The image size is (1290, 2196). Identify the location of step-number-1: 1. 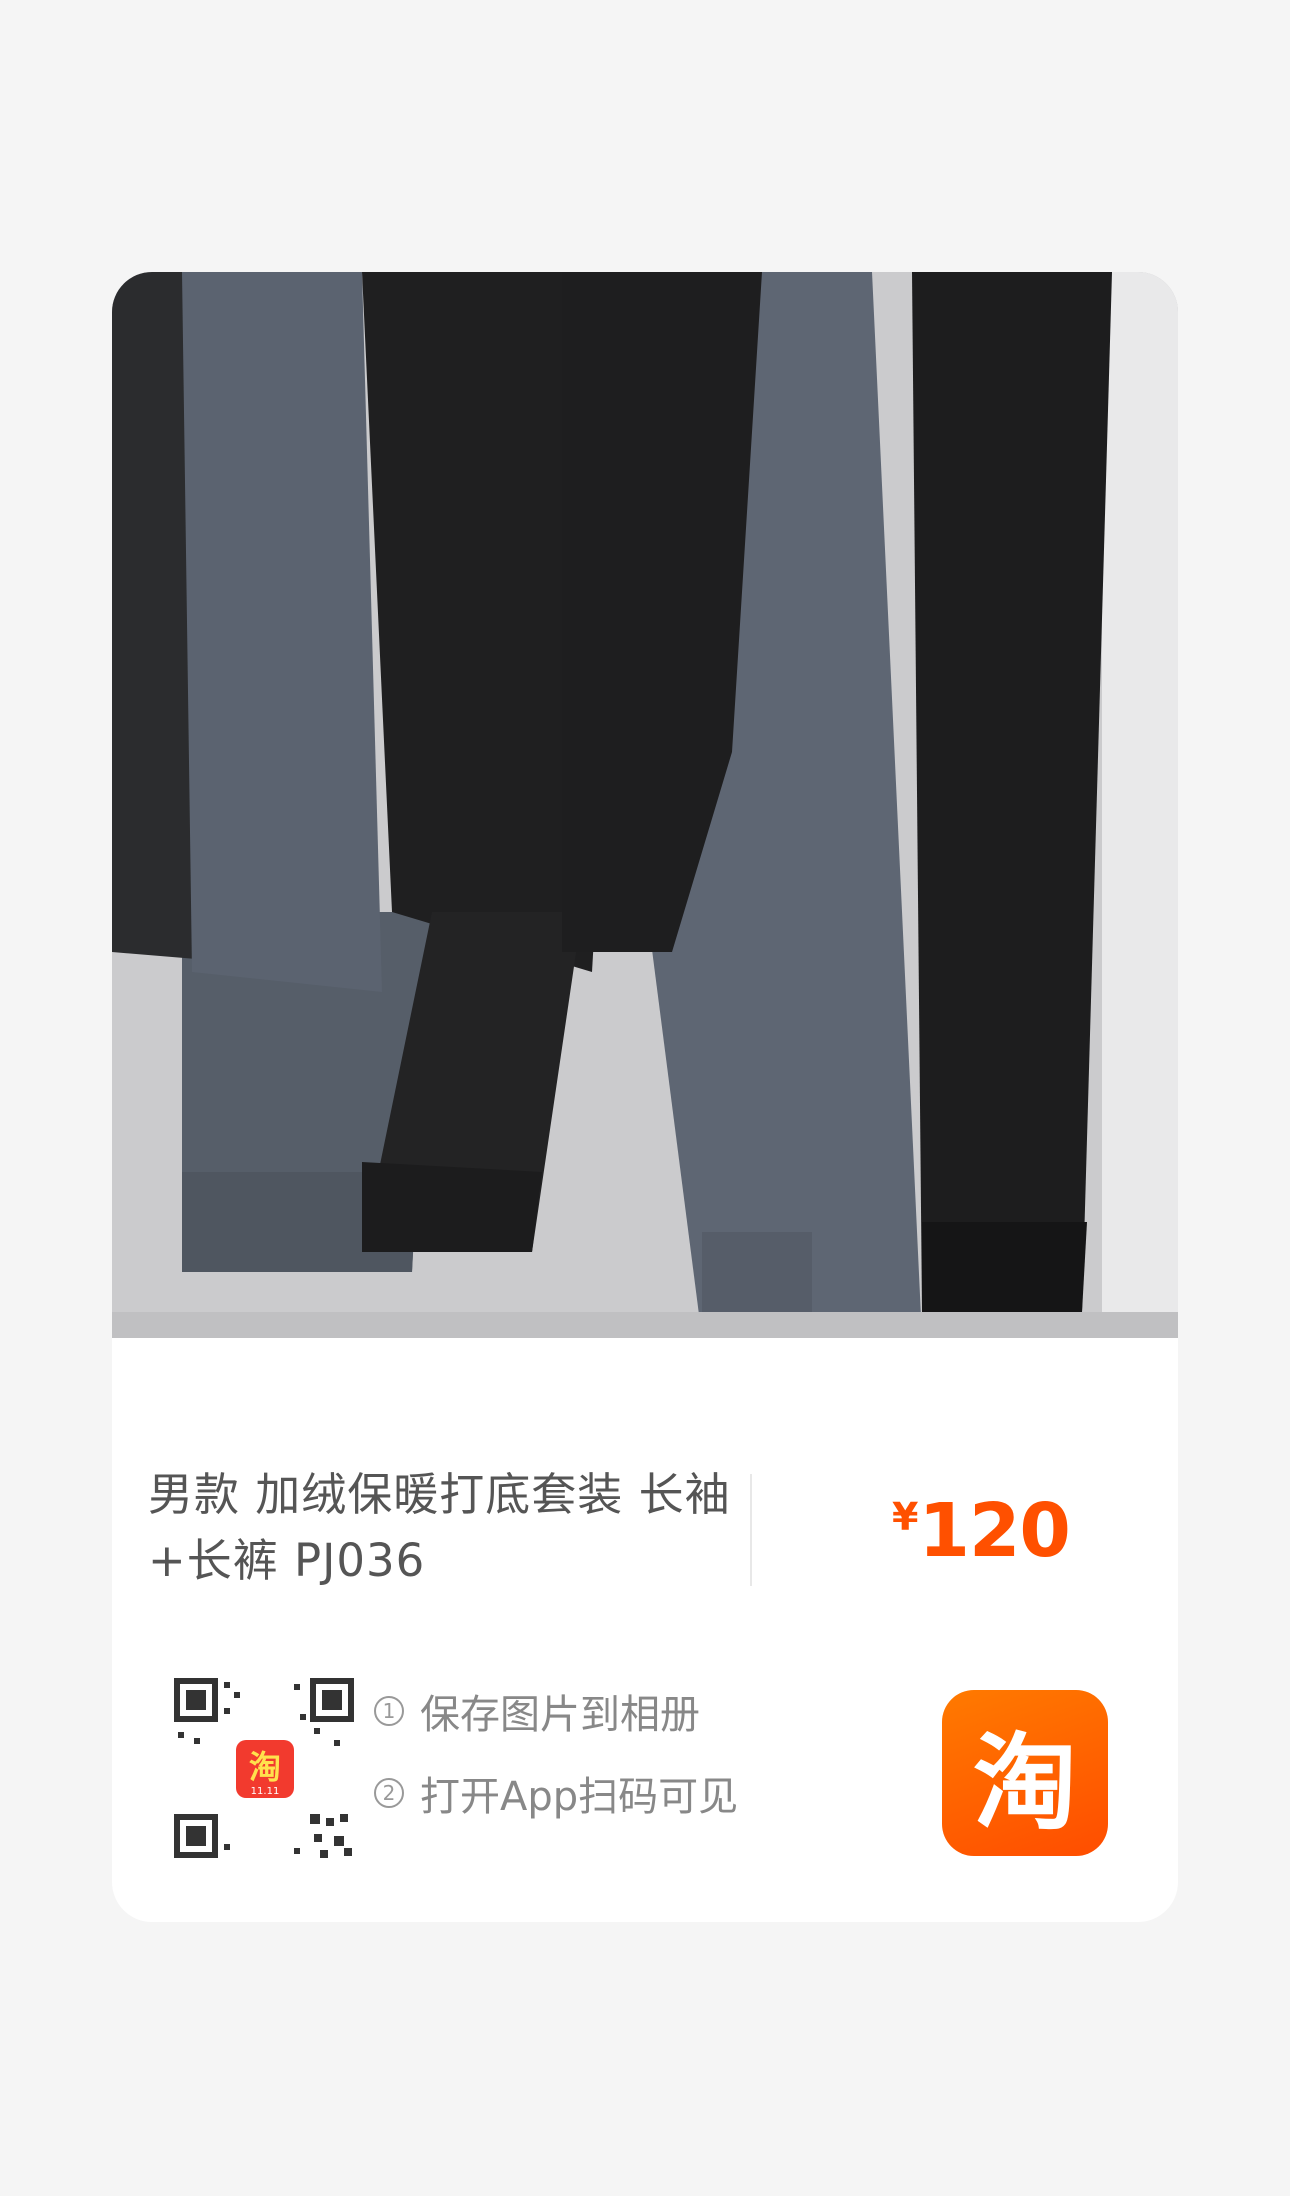
(389, 1711).